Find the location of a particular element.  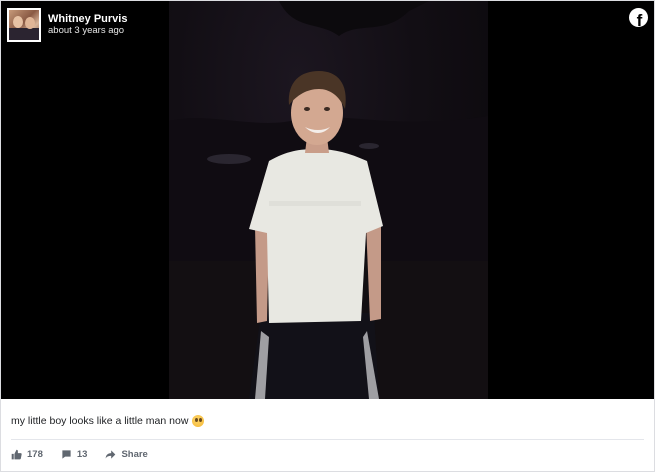

post-timestamp-link: about 3 years ago is located at coordinates (87, 31).